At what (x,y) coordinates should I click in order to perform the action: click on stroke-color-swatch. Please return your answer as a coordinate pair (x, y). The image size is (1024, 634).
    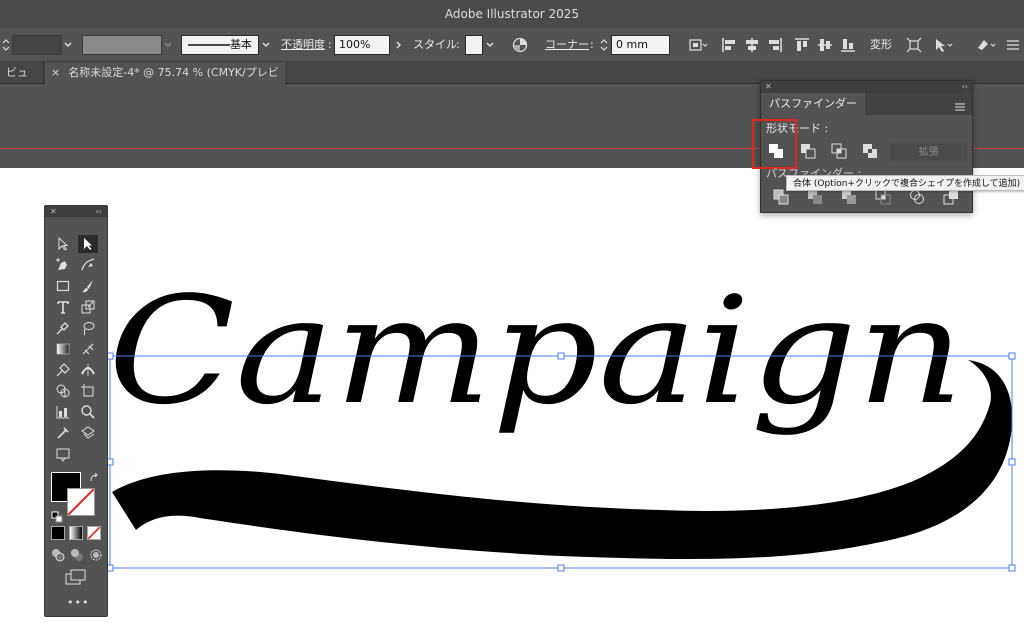
    Looking at the image, I should click on (81, 502).